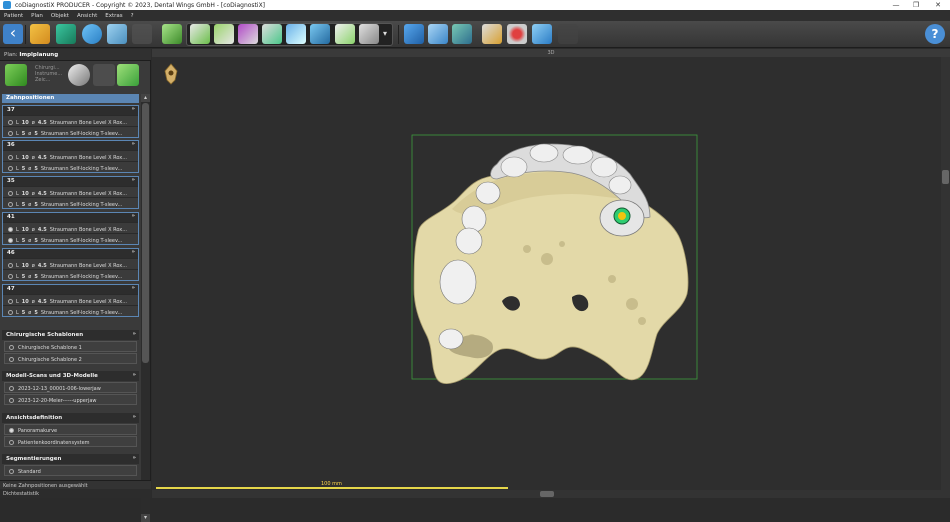  I want to click on panel-scrollbar: ▴ ▾, so click(145, 308).